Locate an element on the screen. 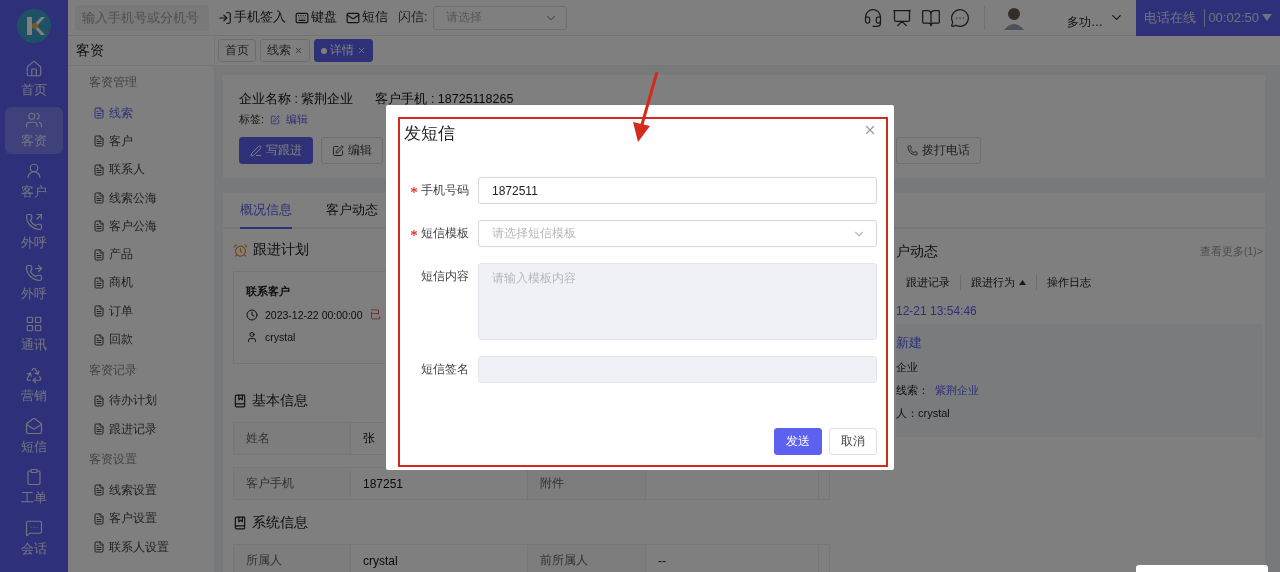 The width and height of the screenshot is (1280, 572). caret-icon is located at coordinates (1267, 17).